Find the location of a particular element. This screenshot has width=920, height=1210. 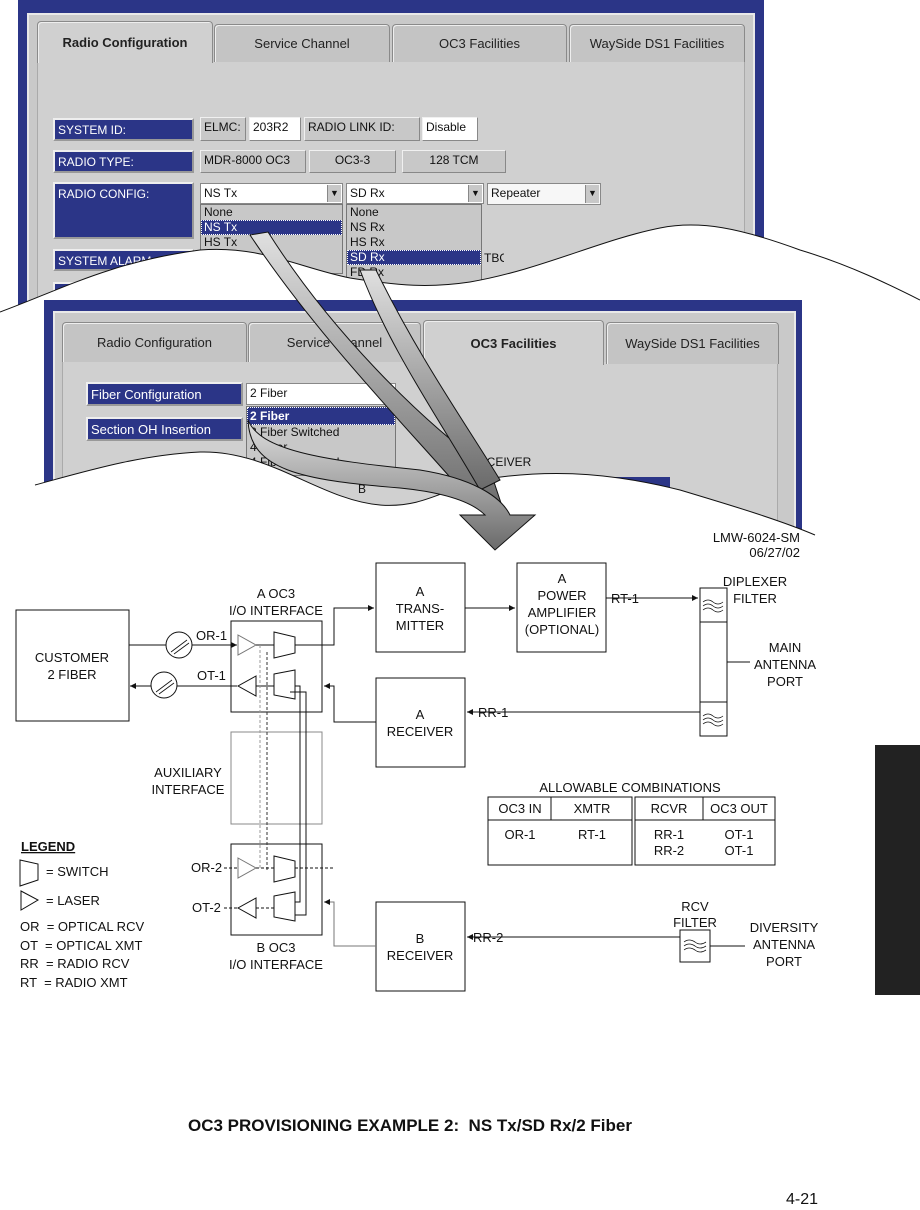

diversity-antenna-label: PORT is located at coordinates (784, 961).